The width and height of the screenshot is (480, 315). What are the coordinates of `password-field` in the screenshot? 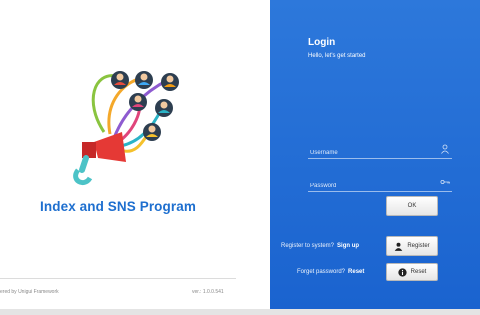 It's located at (380, 184).